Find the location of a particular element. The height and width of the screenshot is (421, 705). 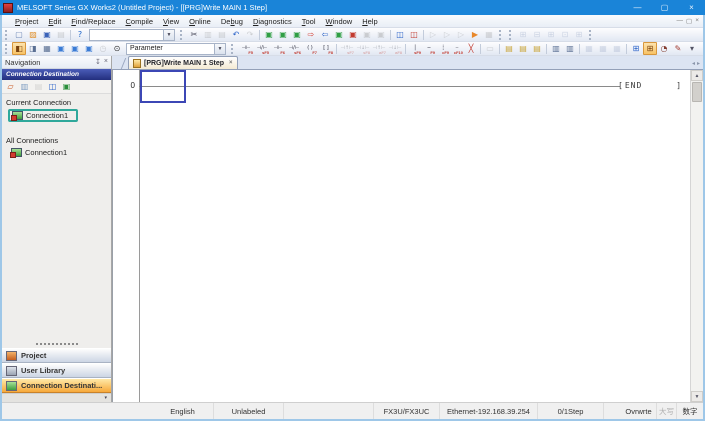

statement-display-icon: ◔ is located at coordinates (664, 48).